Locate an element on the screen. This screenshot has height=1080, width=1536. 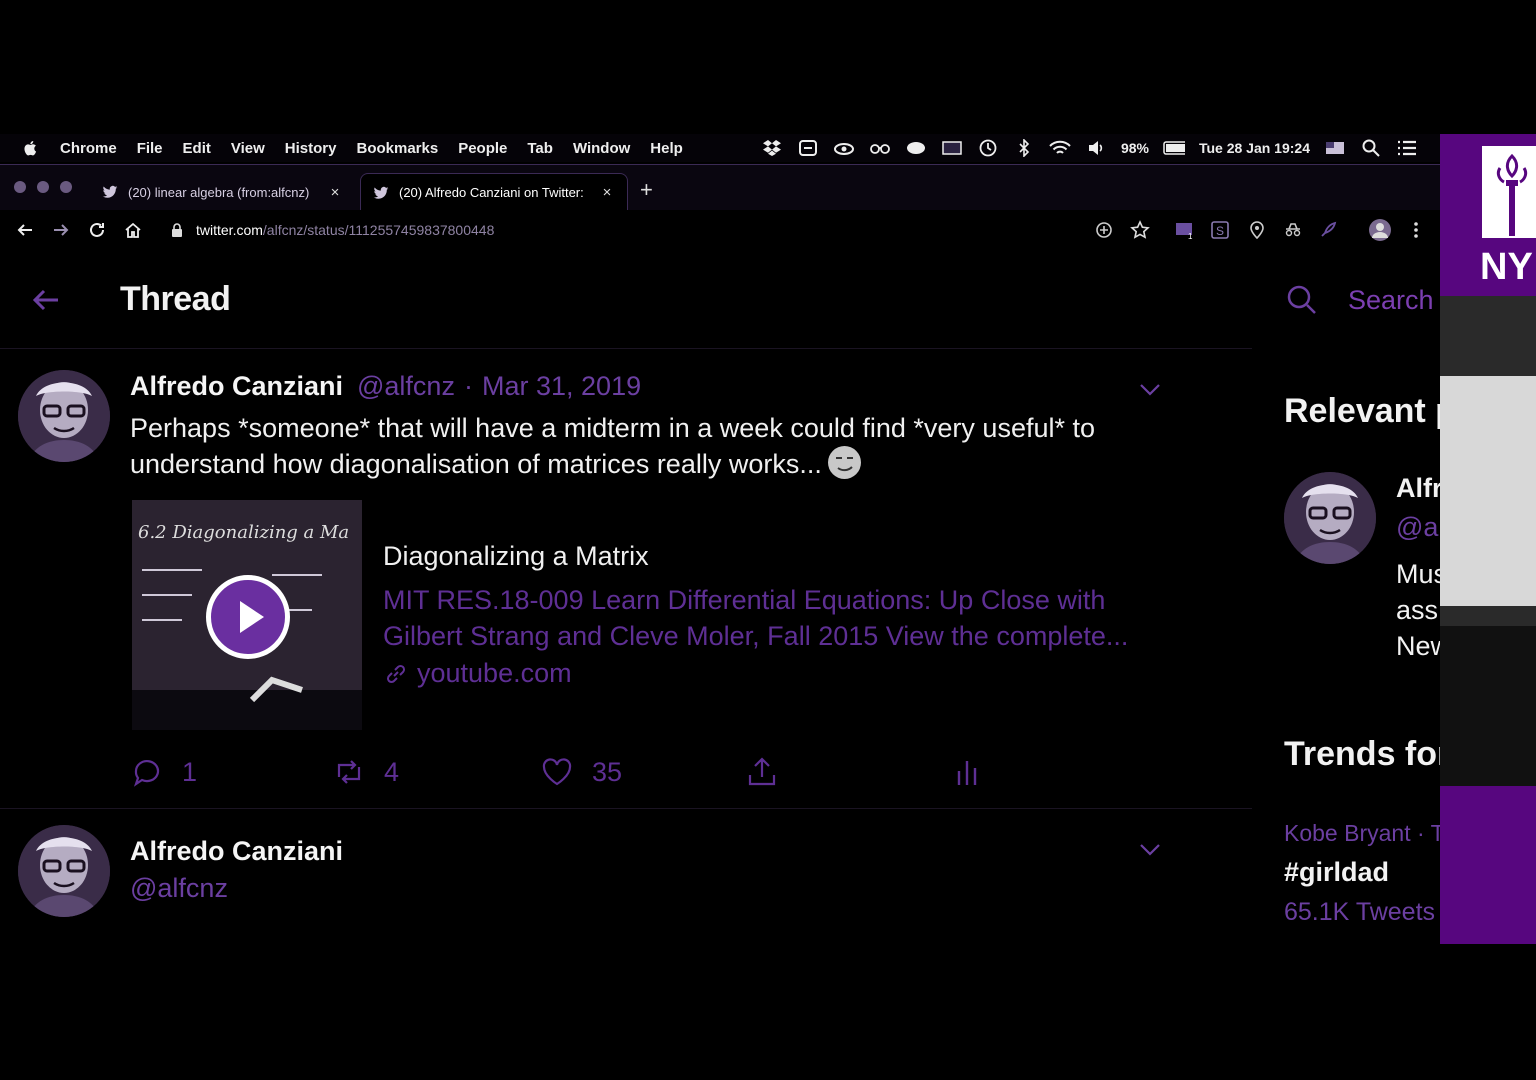
trend-hashtag: #girldad is located at coordinates (1336, 872).